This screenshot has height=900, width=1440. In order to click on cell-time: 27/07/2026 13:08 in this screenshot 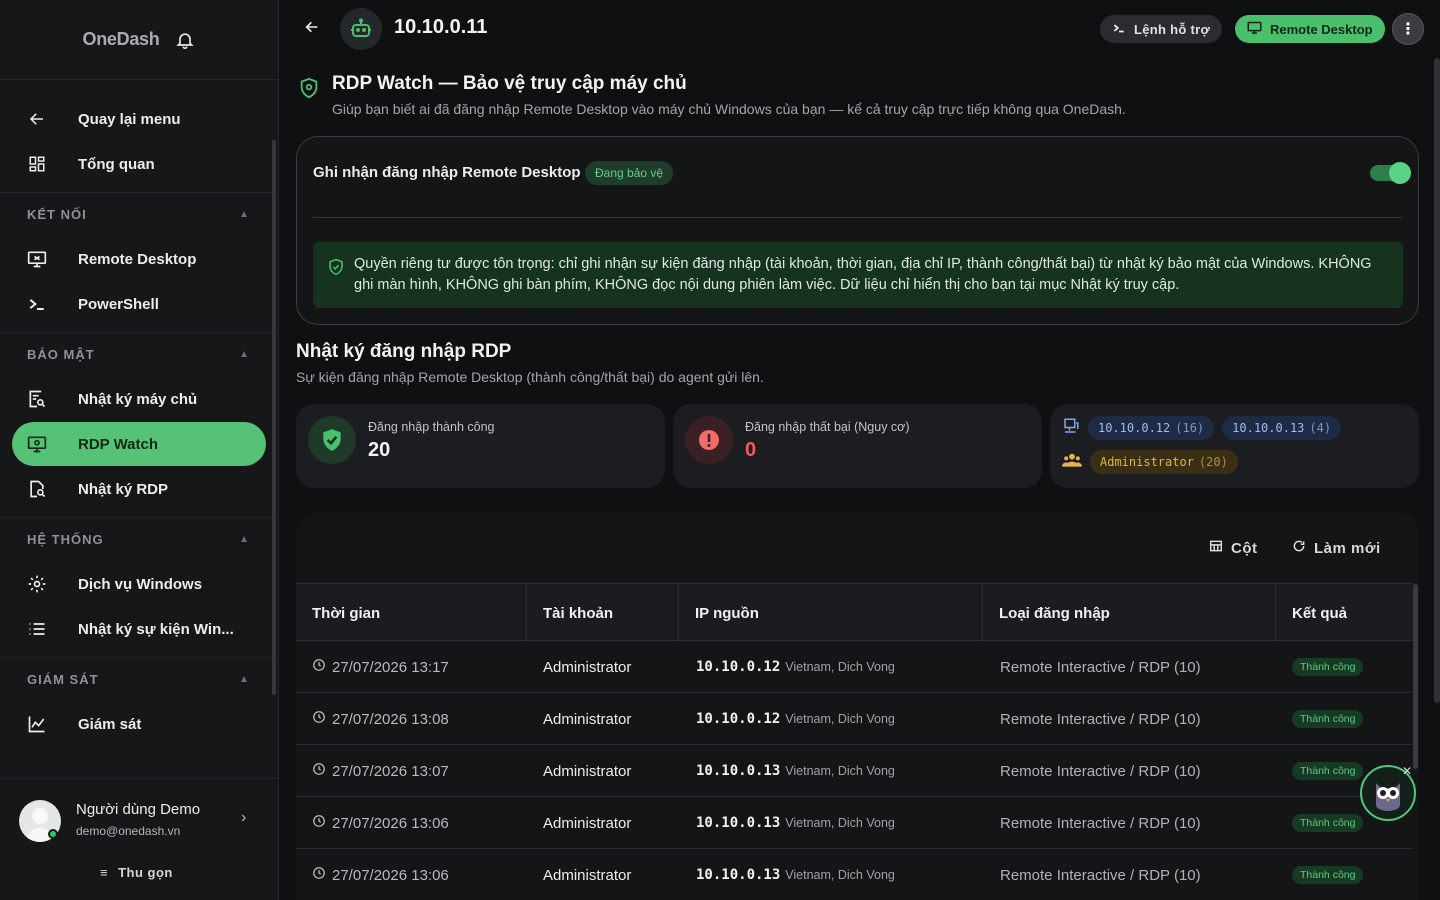, I will do `click(380, 719)`.